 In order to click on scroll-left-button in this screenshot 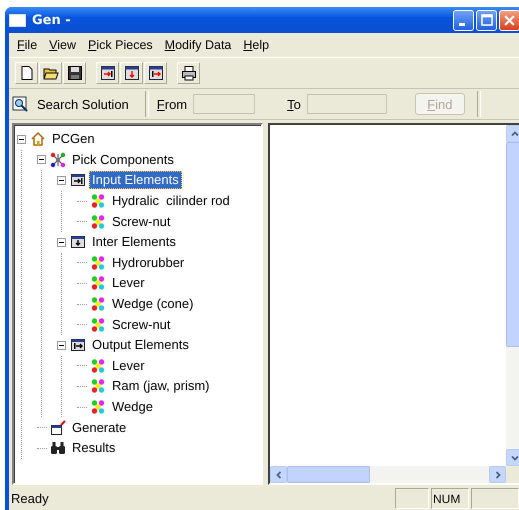, I will do `click(278, 474)`.